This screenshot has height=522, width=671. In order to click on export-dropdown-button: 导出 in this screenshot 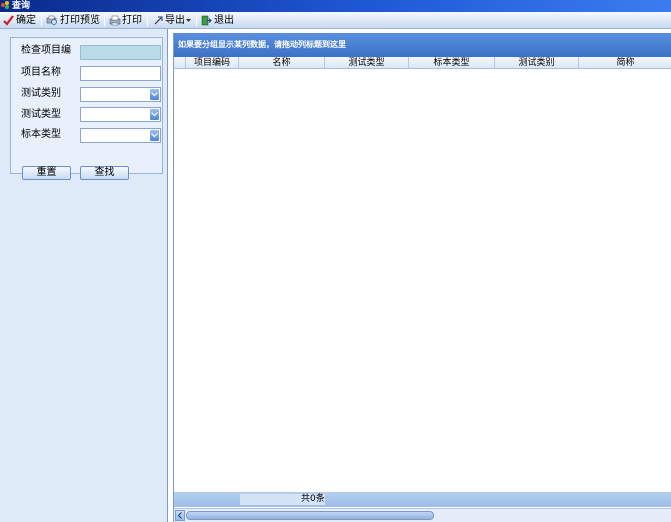, I will do `click(173, 20)`.